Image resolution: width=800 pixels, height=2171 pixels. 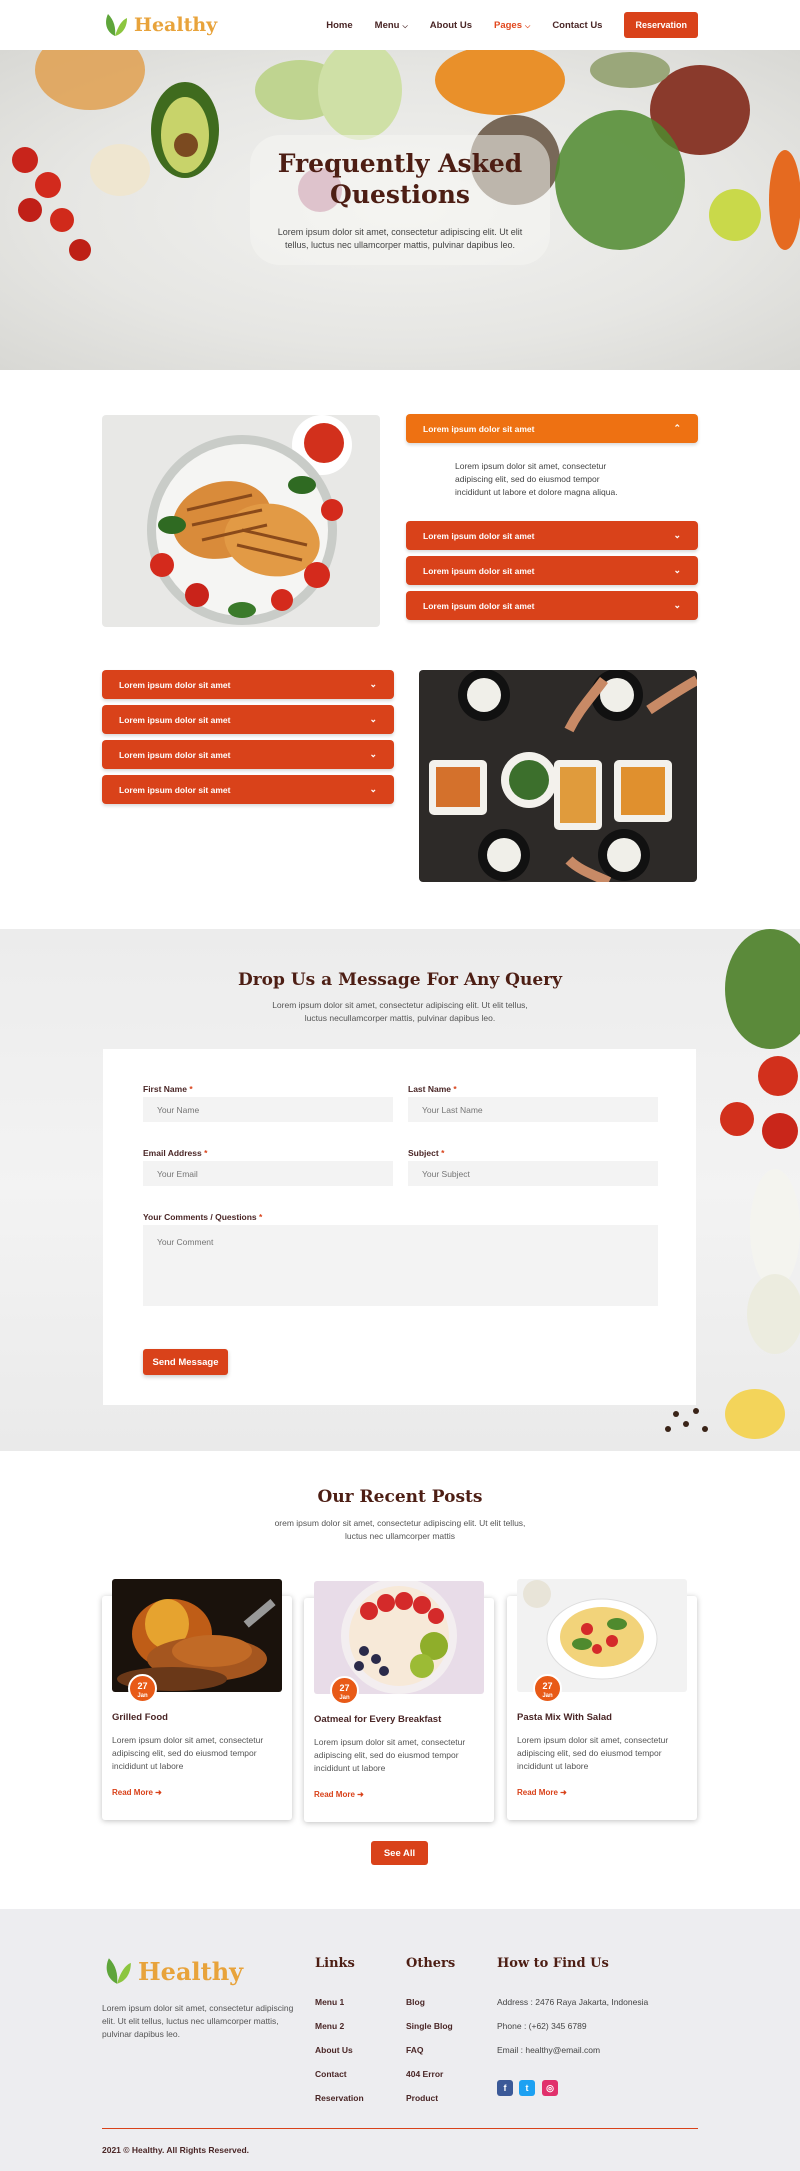 I want to click on faq-item-3: Lorem ipsum dolor sit amet ⌄, so click(x=552, y=570).